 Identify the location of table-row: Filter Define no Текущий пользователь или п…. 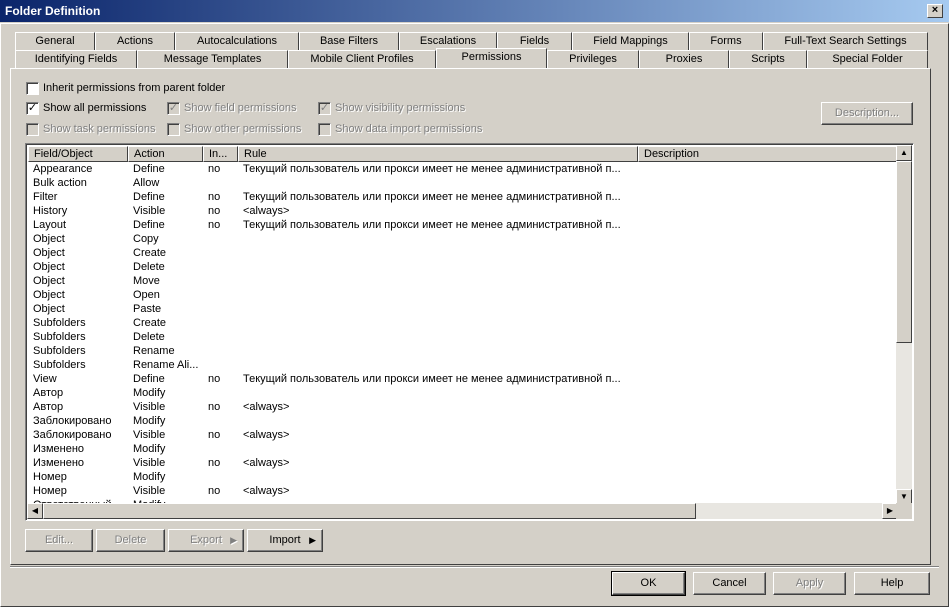
(463, 197).